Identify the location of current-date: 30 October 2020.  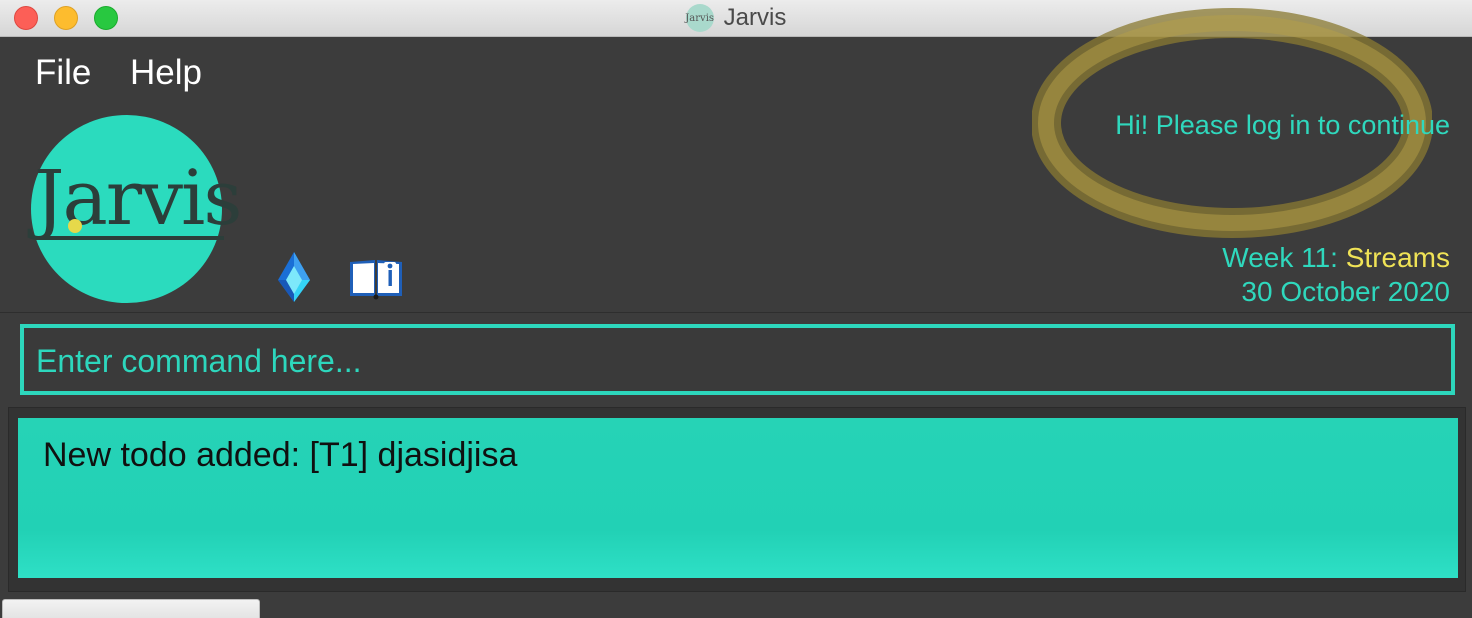
(1345, 291).